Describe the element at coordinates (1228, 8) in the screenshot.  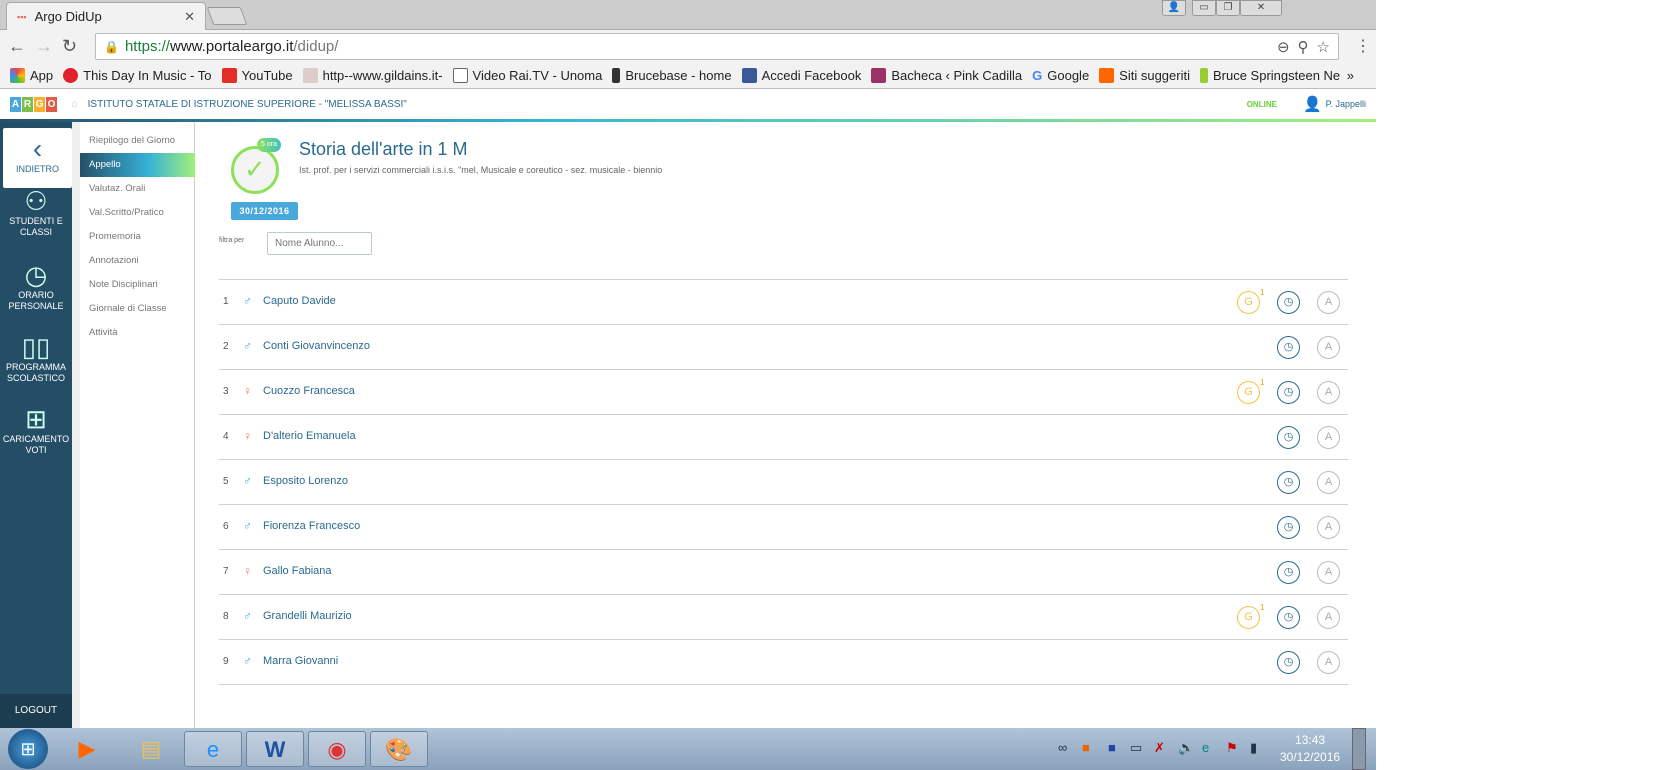
I see `restore-button: ❐` at that location.